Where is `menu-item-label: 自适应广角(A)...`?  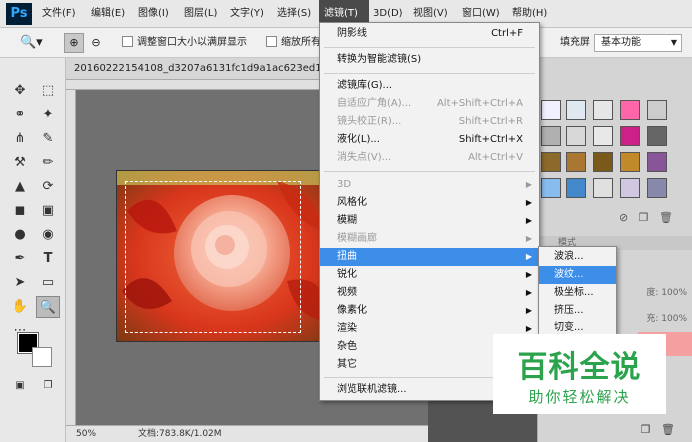 menu-item-label: 自适应广角(A)... is located at coordinates (374, 103).